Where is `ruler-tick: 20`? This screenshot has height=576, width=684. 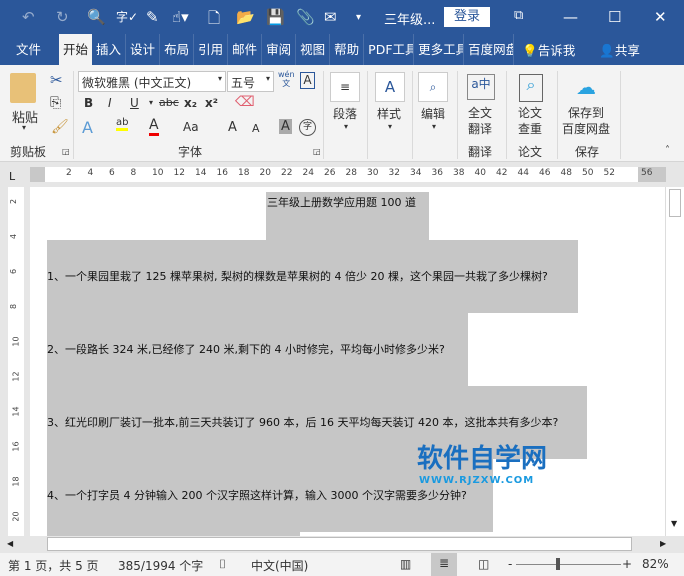 ruler-tick: 20 is located at coordinates (265, 173).